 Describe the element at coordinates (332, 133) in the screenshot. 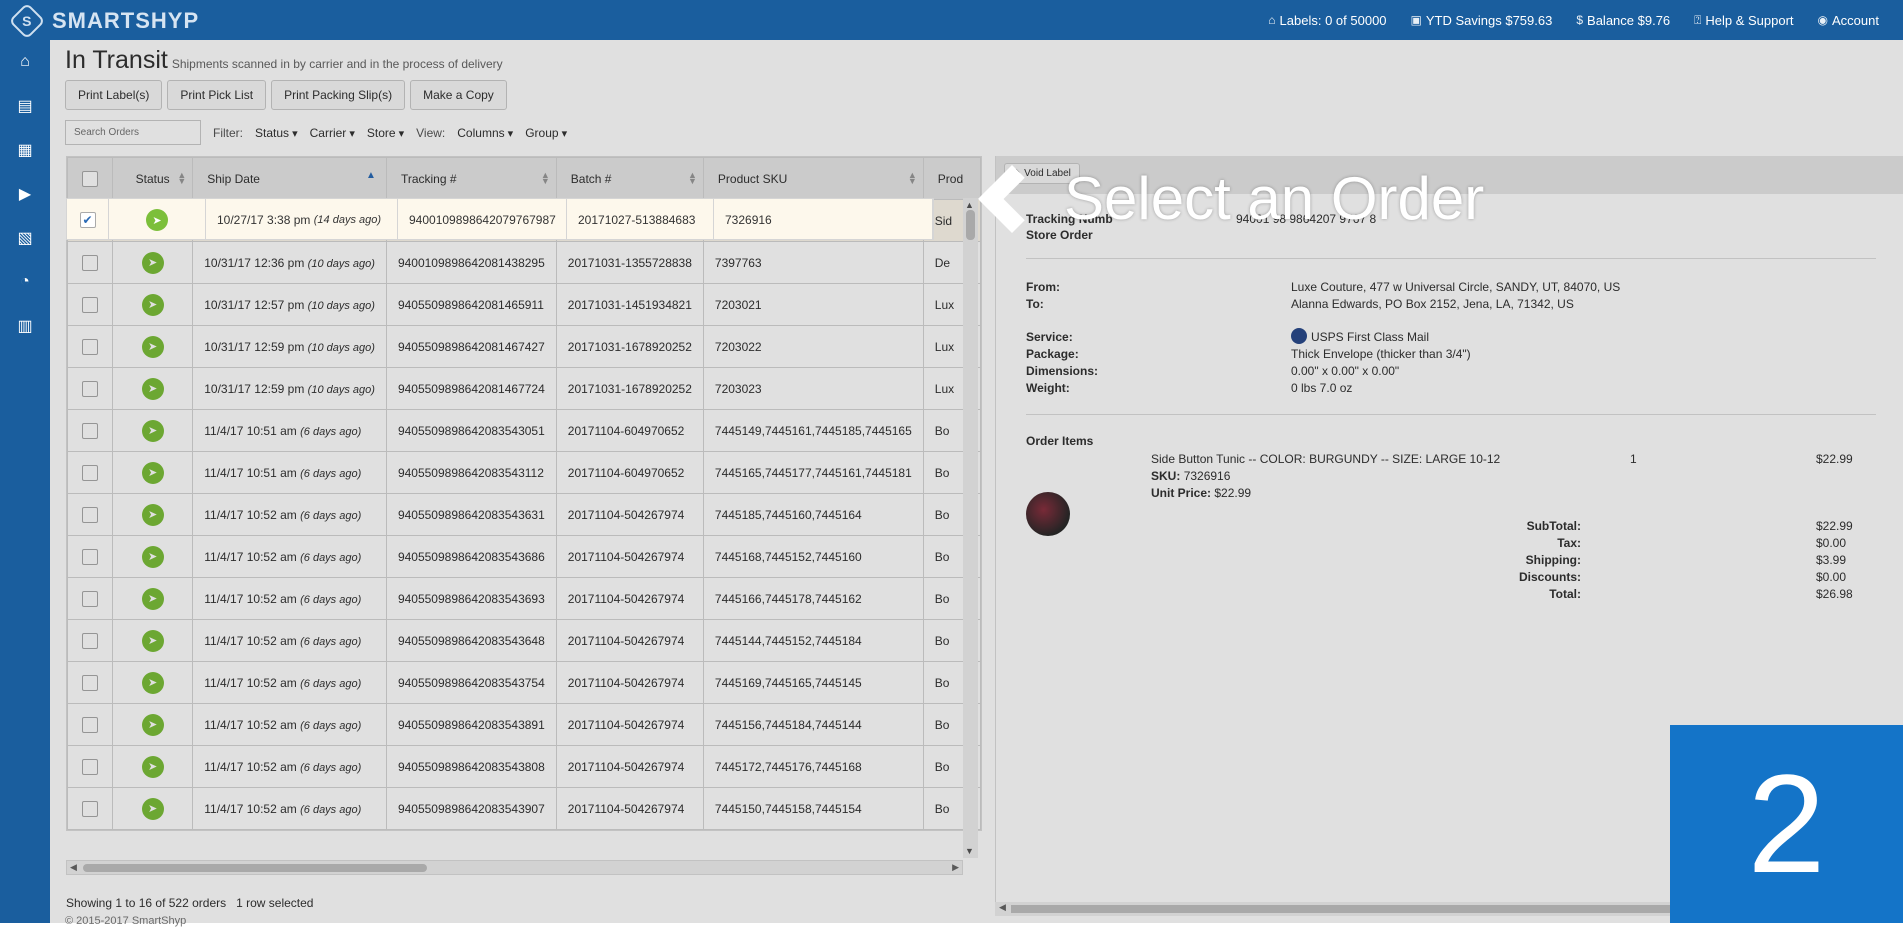

I see `carrier-filter-dropdown: Carrier` at that location.